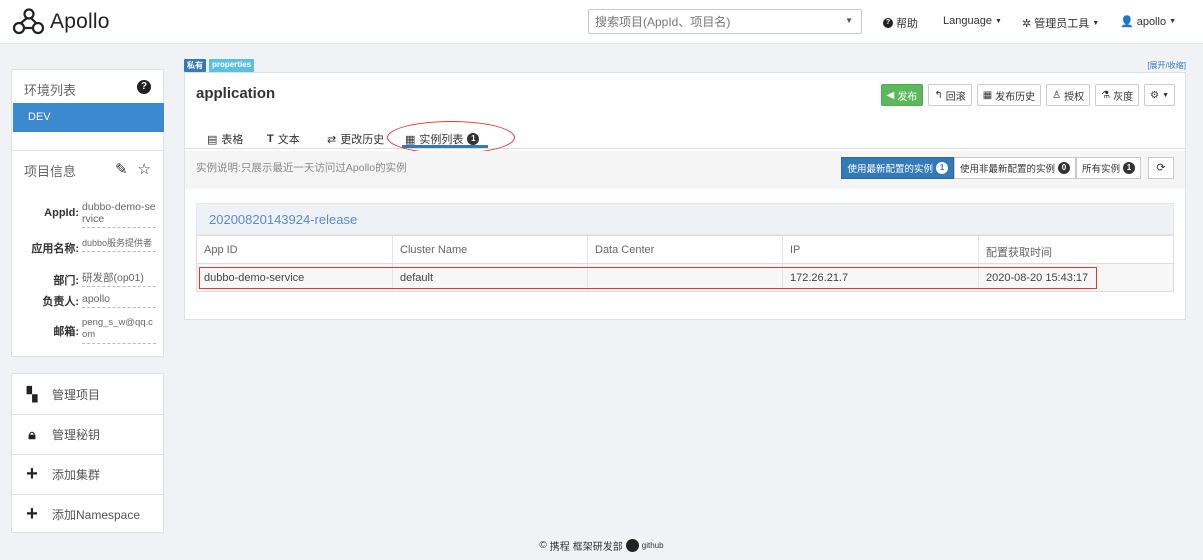 The image size is (1203, 560). I want to click on calendar-icon: ▦, so click(987, 95).